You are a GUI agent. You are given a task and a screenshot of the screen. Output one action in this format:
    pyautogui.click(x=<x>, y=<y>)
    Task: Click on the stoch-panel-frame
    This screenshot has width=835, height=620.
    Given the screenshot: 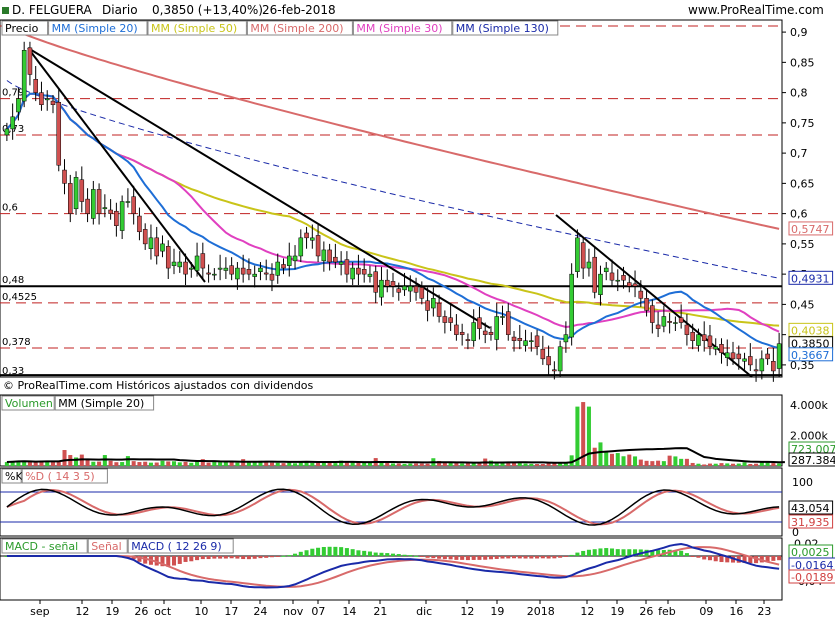 What is the action you would take?
    pyautogui.click(x=391, y=502)
    